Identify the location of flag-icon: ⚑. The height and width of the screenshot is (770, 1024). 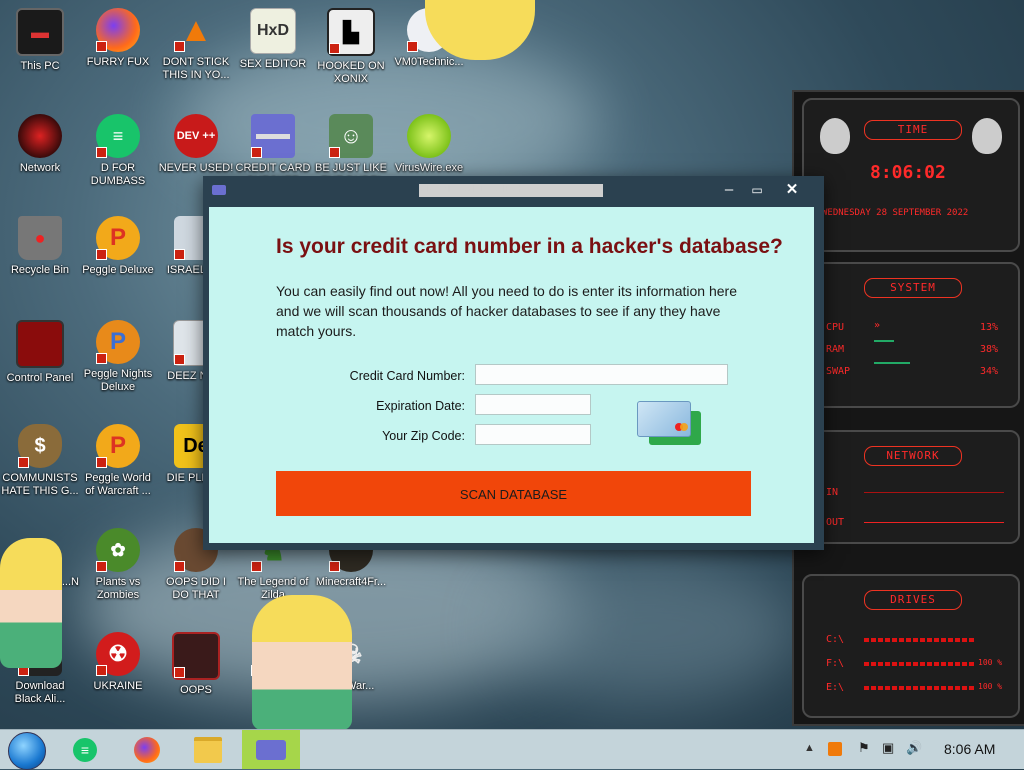
(864, 748).